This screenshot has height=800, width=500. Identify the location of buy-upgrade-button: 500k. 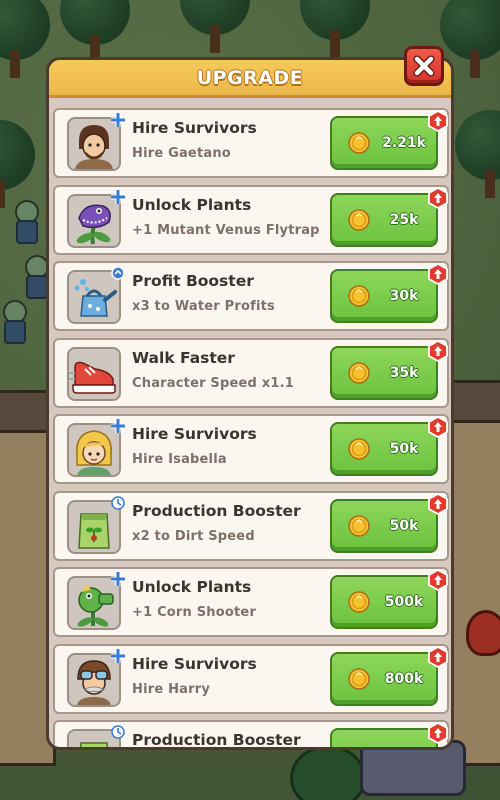
(389, 598).